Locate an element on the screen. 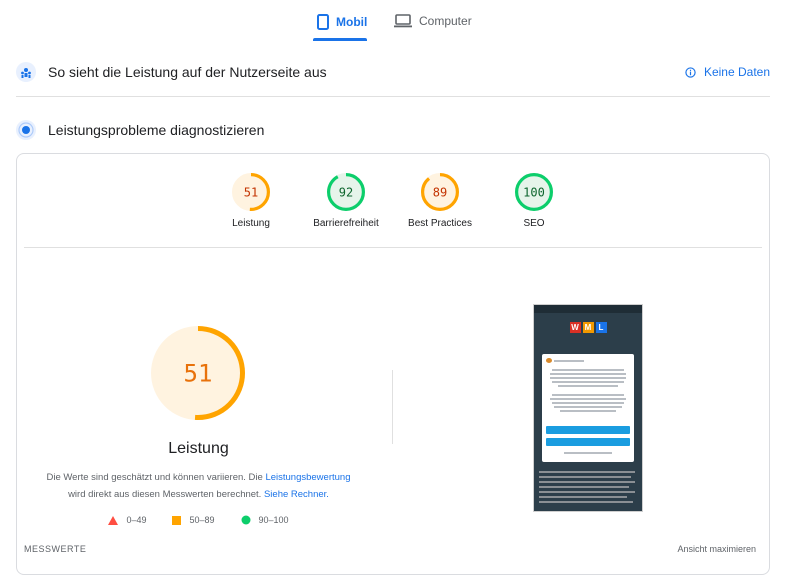 This screenshot has width=800, height=575. cookie-dialog is located at coordinates (588, 408).